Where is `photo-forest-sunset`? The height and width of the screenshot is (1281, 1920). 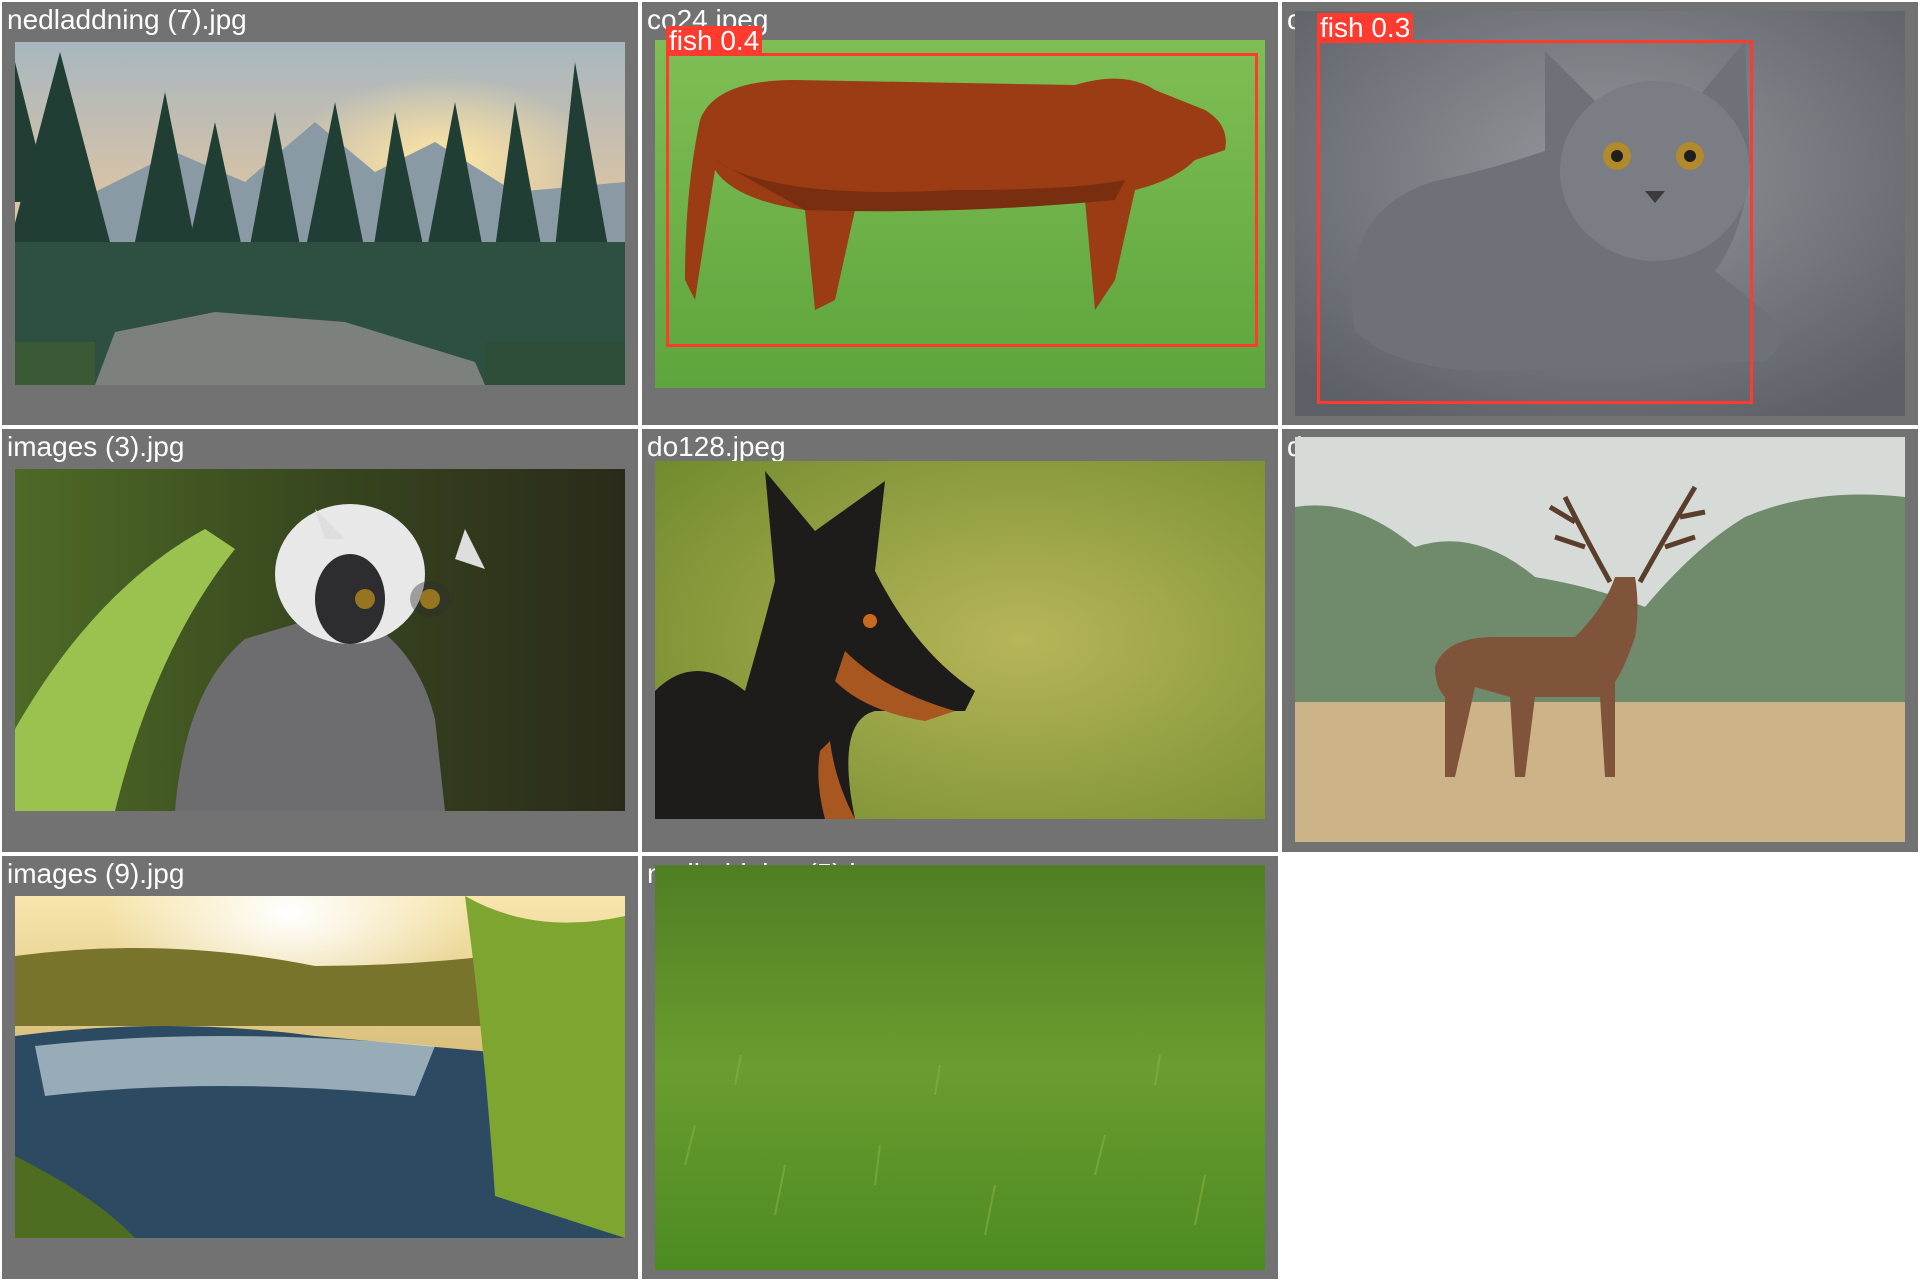 photo-forest-sunset is located at coordinates (320, 213).